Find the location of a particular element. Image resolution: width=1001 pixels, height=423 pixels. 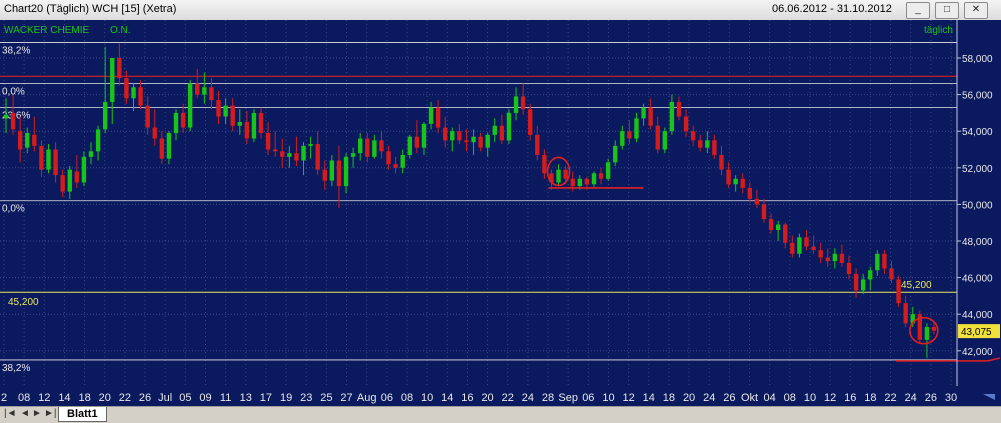

x-tick-label: 13 is located at coordinates (246, 398).